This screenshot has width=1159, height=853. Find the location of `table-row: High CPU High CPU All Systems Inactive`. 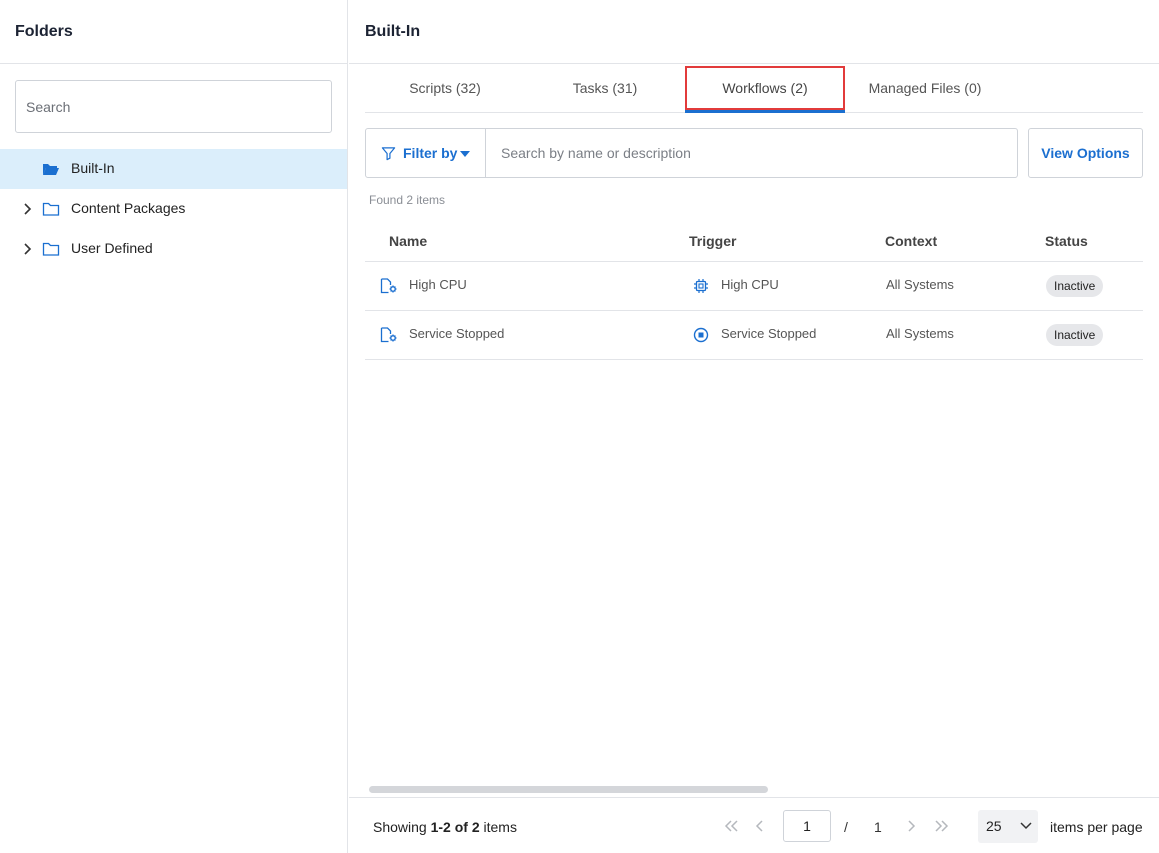

table-row: High CPU High CPU All Systems Inactive is located at coordinates (754, 286).